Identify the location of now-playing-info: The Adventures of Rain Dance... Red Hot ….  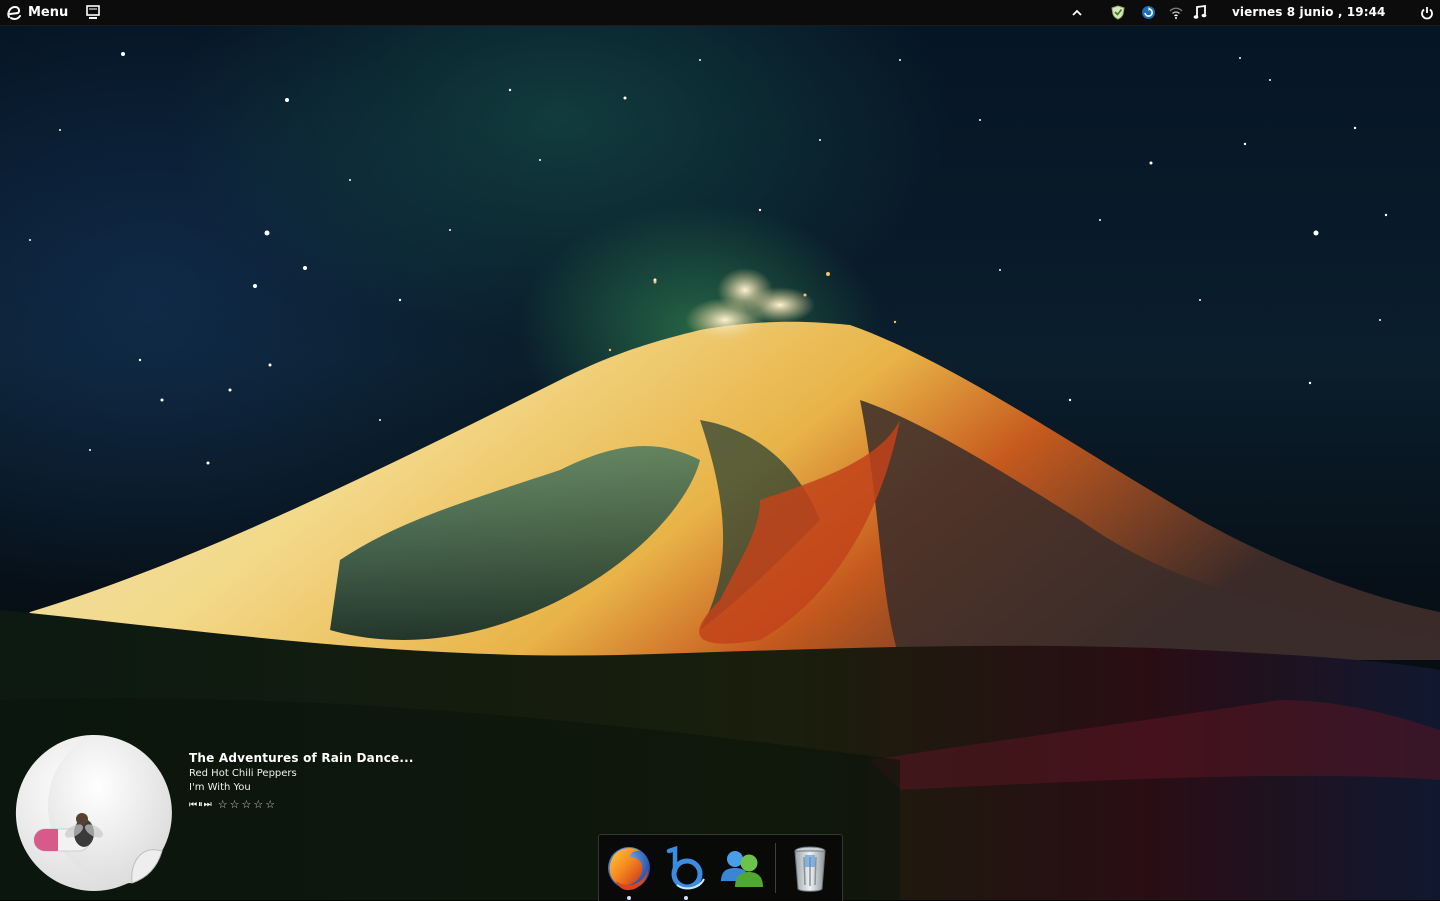
(301, 781).